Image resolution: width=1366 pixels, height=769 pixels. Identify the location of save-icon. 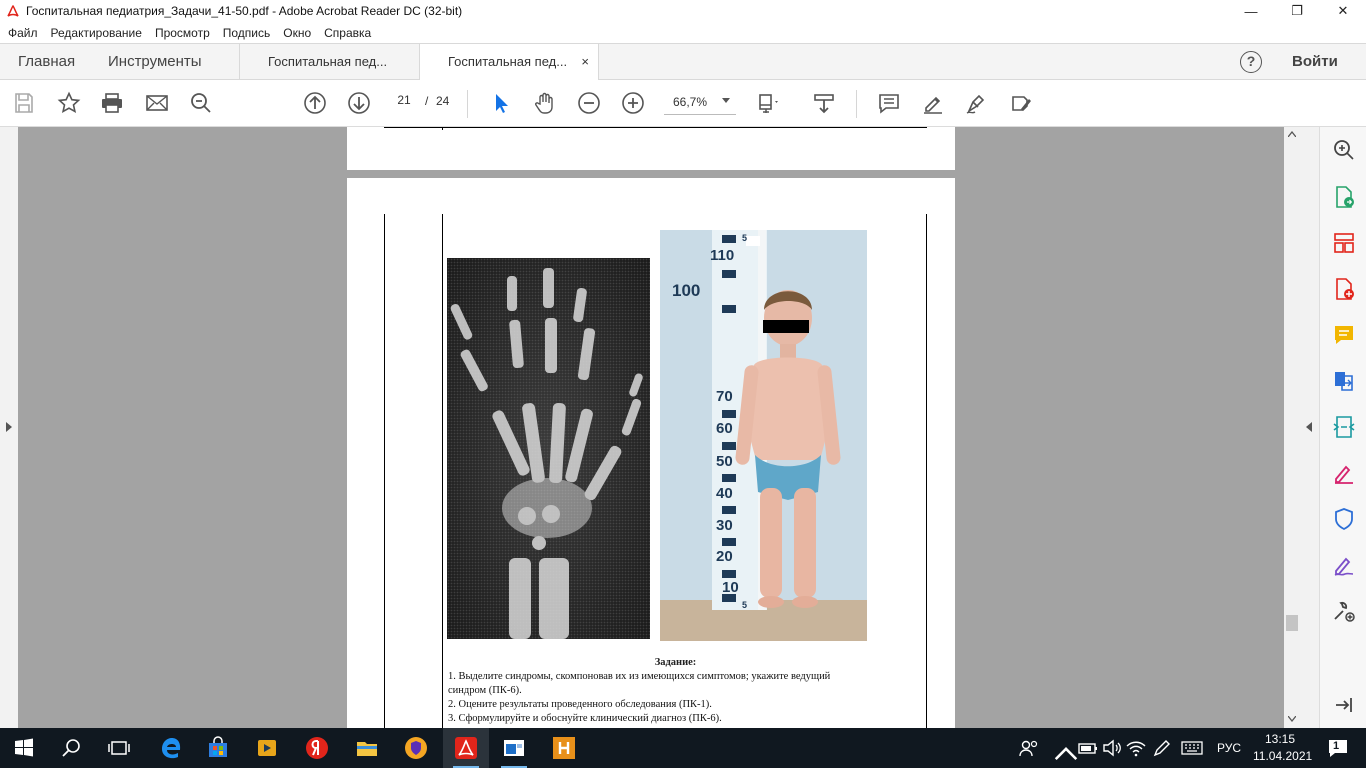
(24, 103).